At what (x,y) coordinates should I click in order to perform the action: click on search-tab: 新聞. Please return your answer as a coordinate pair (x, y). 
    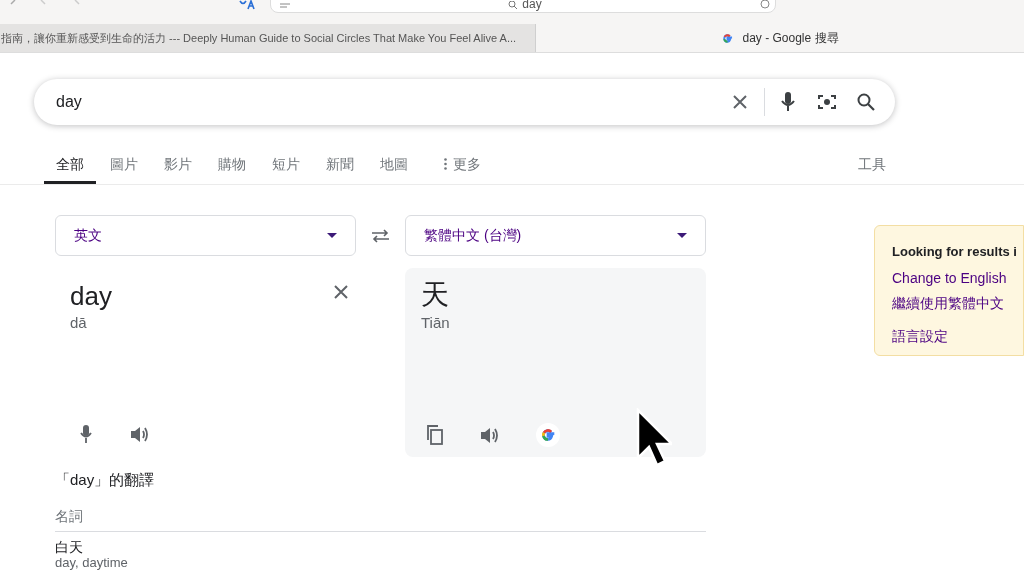
    Looking at the image, I should click on (340, 167).